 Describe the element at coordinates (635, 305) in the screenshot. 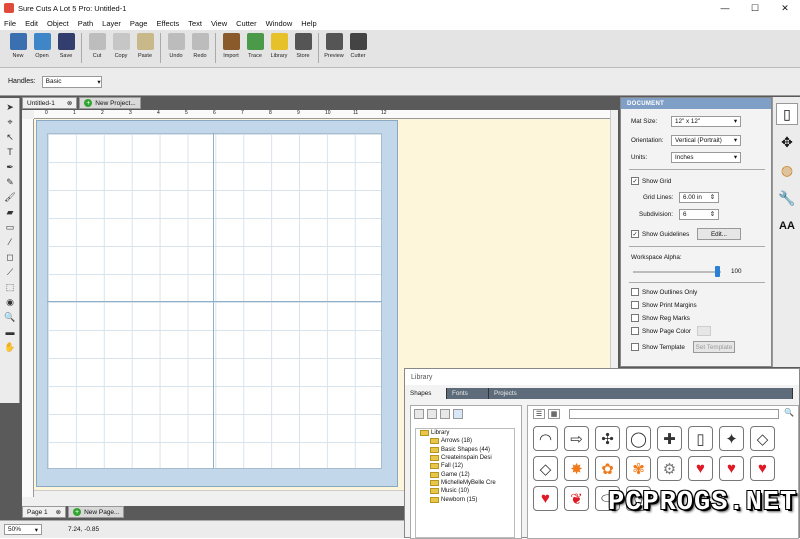

I see `show-print-margins-checkbox` at that location.